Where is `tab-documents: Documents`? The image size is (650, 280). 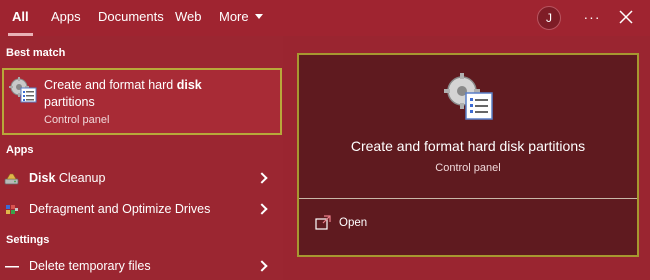
tab-documents: Documents is located at coordinates (131, 18).